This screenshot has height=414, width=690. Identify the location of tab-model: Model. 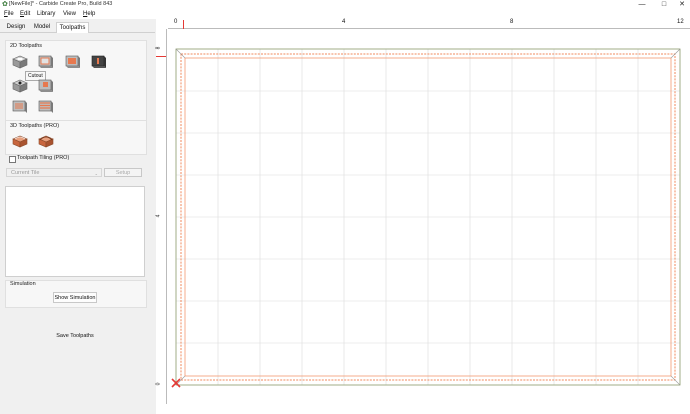
(42, 27).